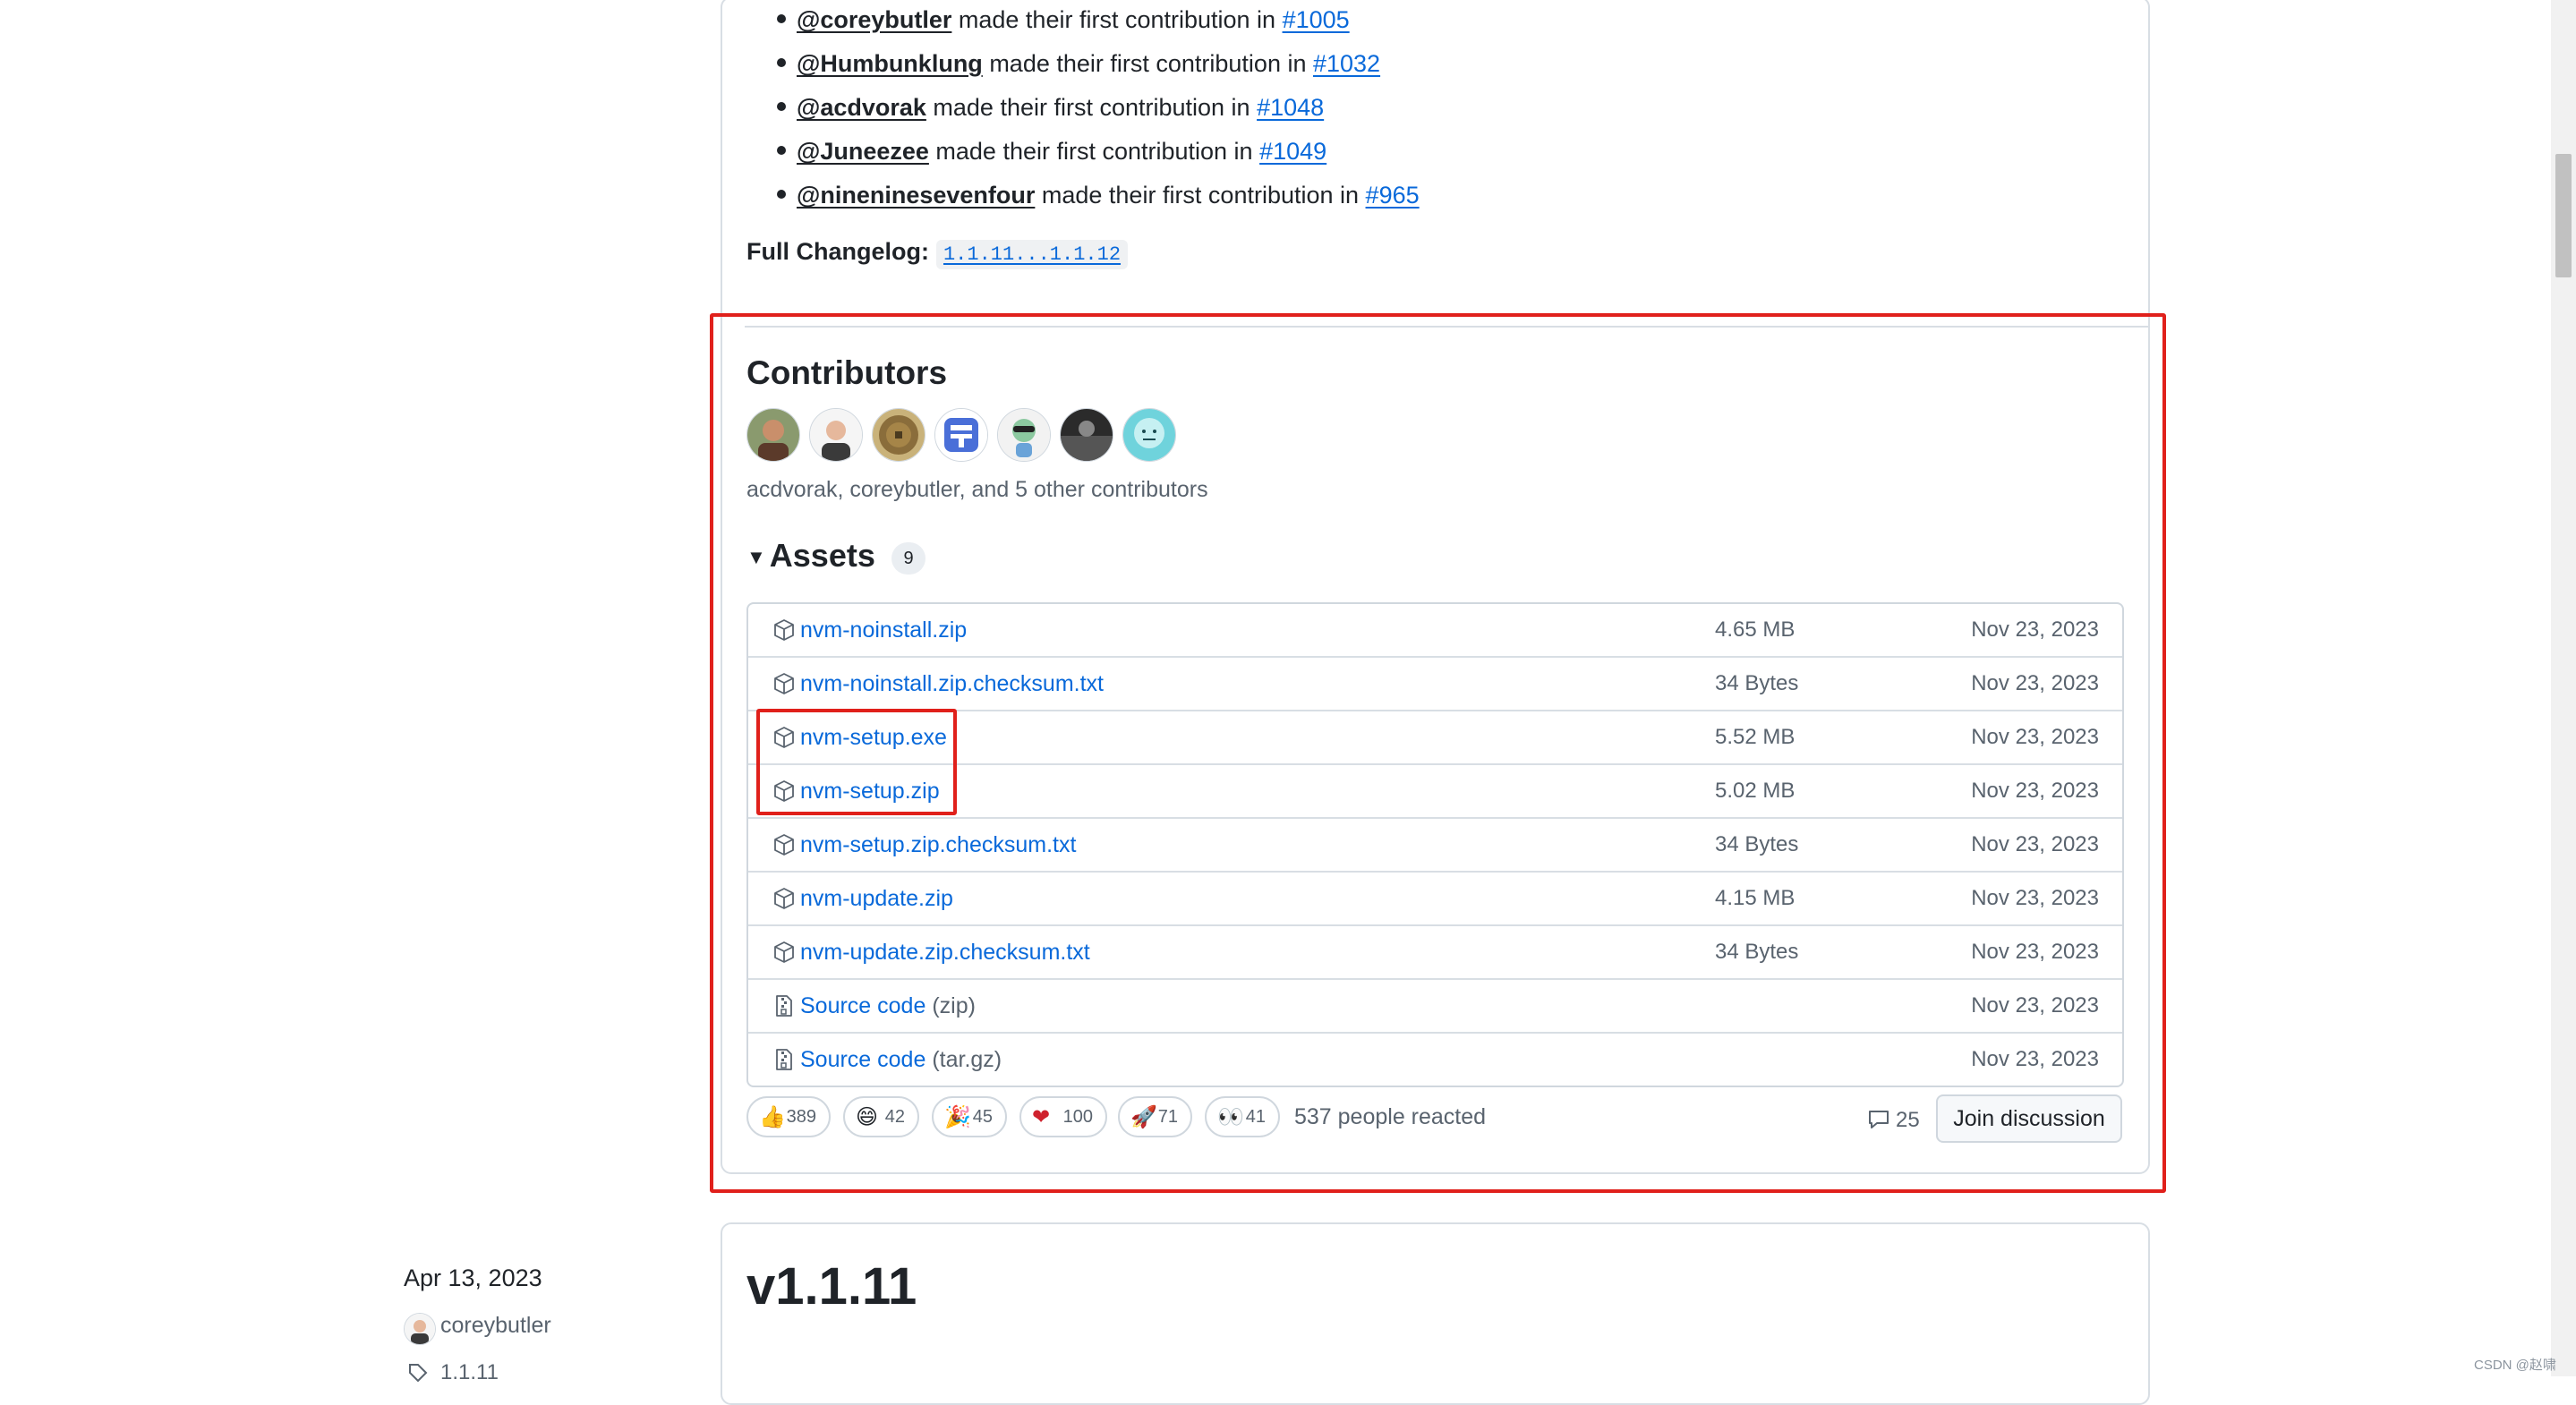 The height and width of the screenshot is (1405, 2576). What do you see at coordinates (901, 1060) in the screenshot?
I see `asset-link: Source code (tar.gz)` at bounding box center [901, 1060].